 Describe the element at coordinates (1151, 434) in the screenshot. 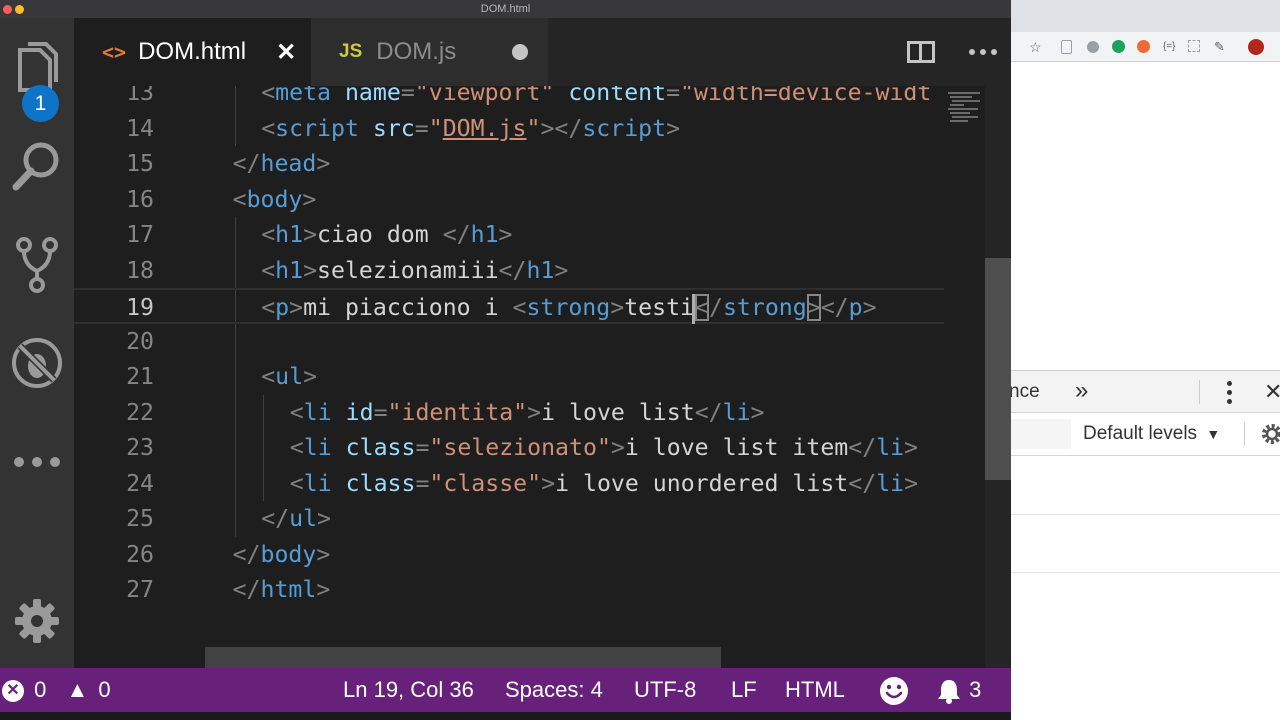

I see `log-levels-dropdown: Default levels ▼` at that location.